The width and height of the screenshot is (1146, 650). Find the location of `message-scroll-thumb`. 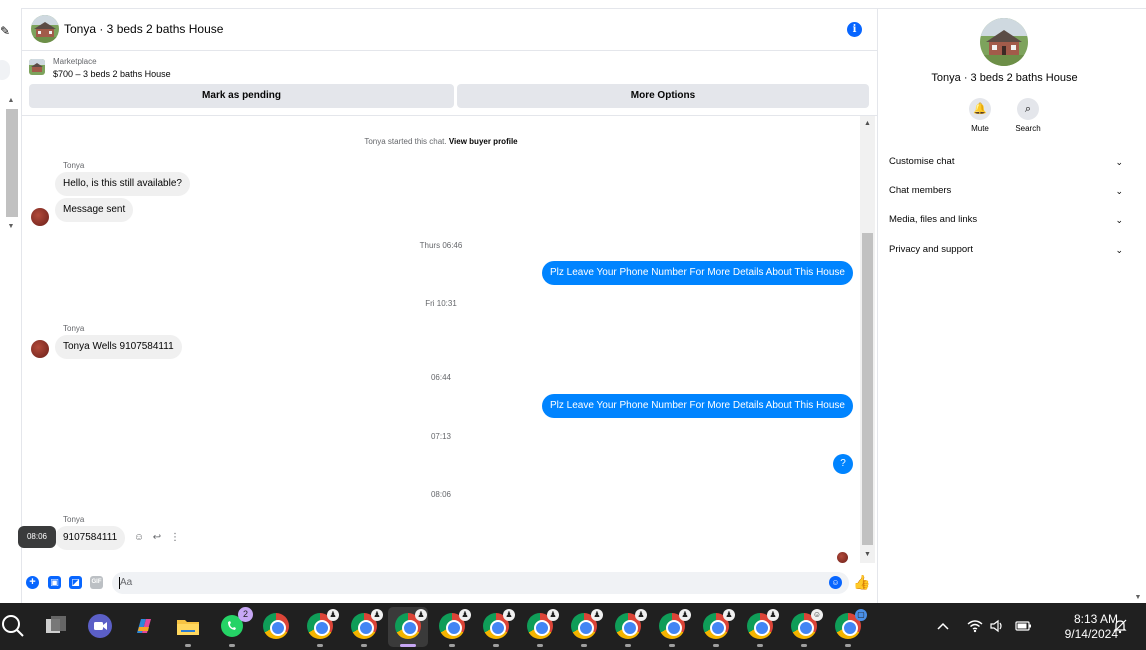

message-scroll-thumb is located at coordinates (867, 389).